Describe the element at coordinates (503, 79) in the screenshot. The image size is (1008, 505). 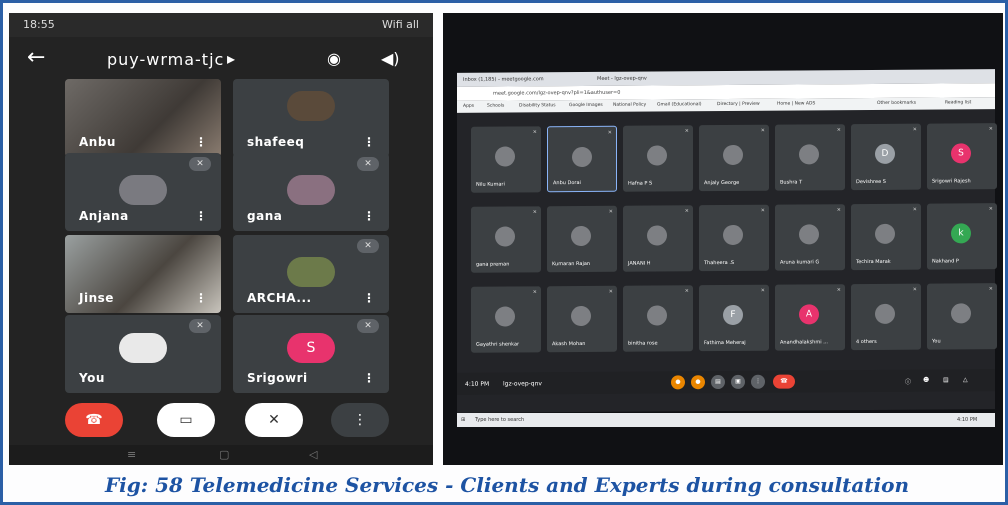
I see `tab-inbox: Inbox (1,185) - meetgoogle.com` at that location.